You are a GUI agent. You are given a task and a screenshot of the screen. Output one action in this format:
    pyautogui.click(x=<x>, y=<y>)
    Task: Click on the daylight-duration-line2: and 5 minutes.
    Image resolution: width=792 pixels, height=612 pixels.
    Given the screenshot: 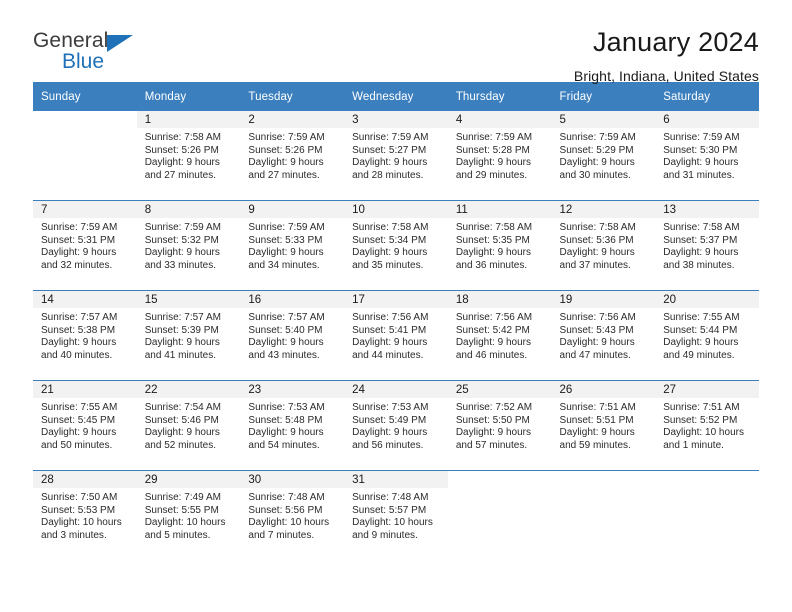 What is the action you would take?
    pyautogui.click(x=177, y=535)
    